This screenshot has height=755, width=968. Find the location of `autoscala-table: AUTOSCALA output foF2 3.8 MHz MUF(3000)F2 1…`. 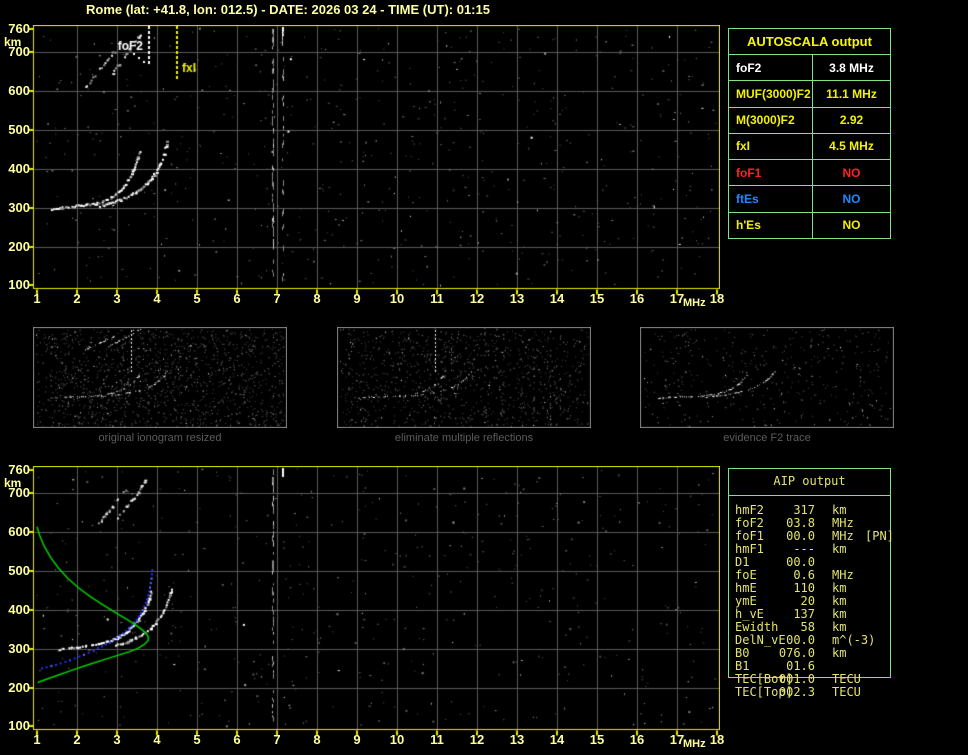

autoscala-table: AUTOSCALA output foF2 3.8 MHz MUF(3000)F2 1… is located at coordinates (809, 133).